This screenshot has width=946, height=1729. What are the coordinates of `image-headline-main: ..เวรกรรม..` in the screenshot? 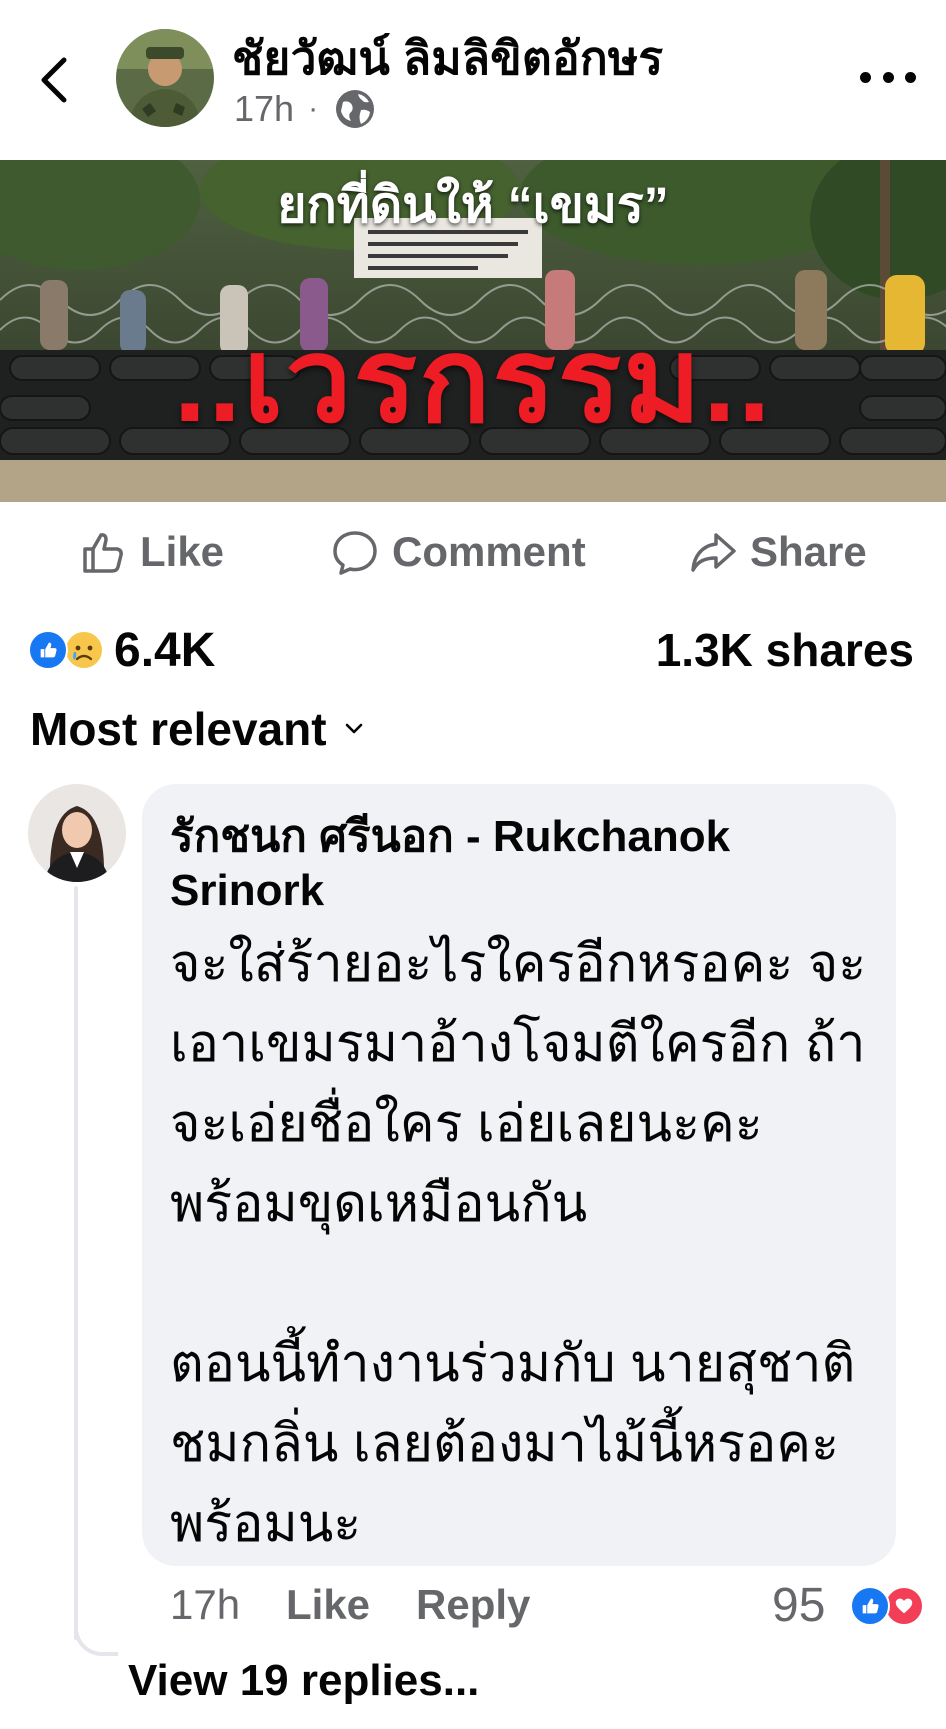 It's located at (473, 381).